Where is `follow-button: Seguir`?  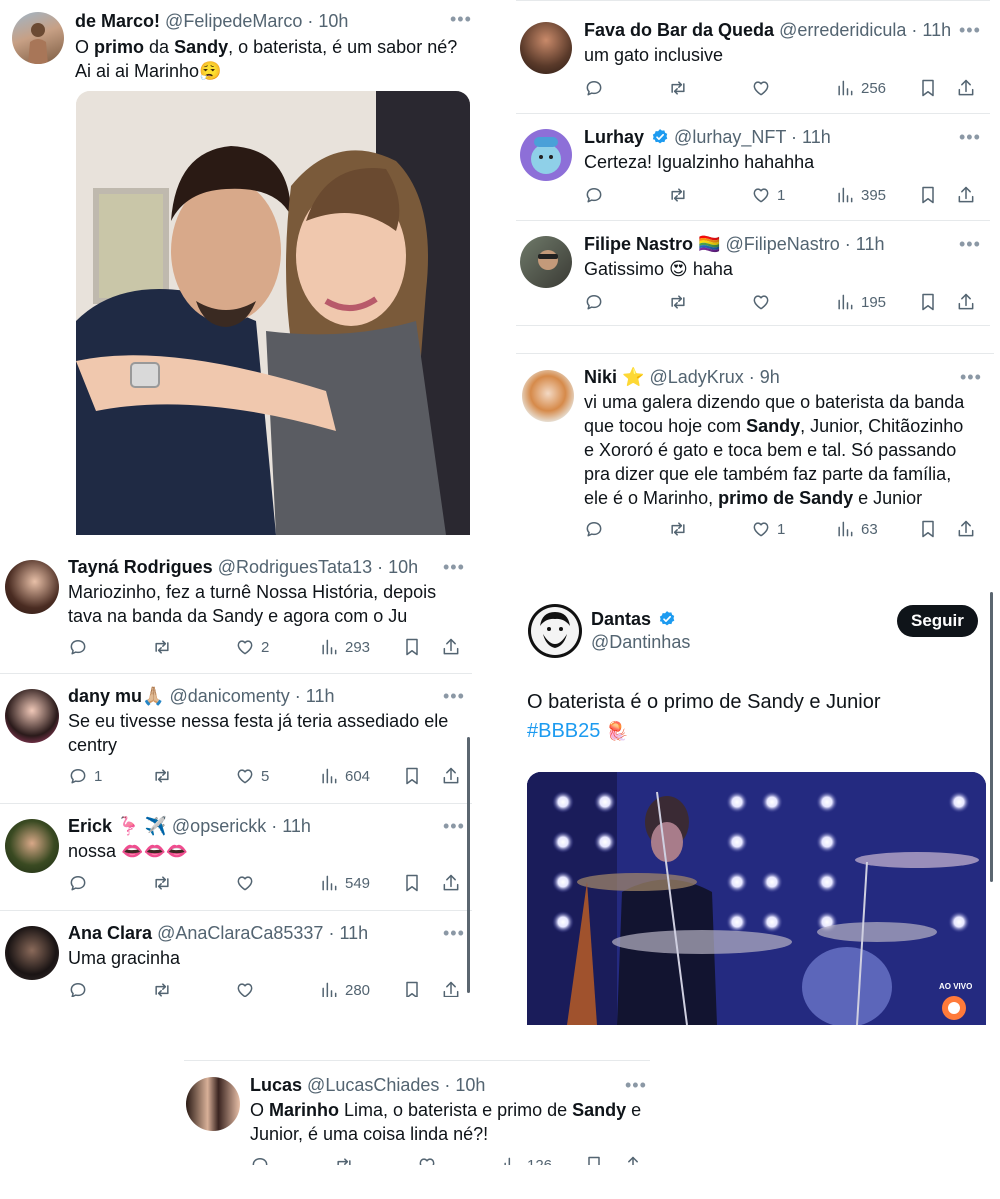
follow-button: Seguir is located at coordinates (937, 621).